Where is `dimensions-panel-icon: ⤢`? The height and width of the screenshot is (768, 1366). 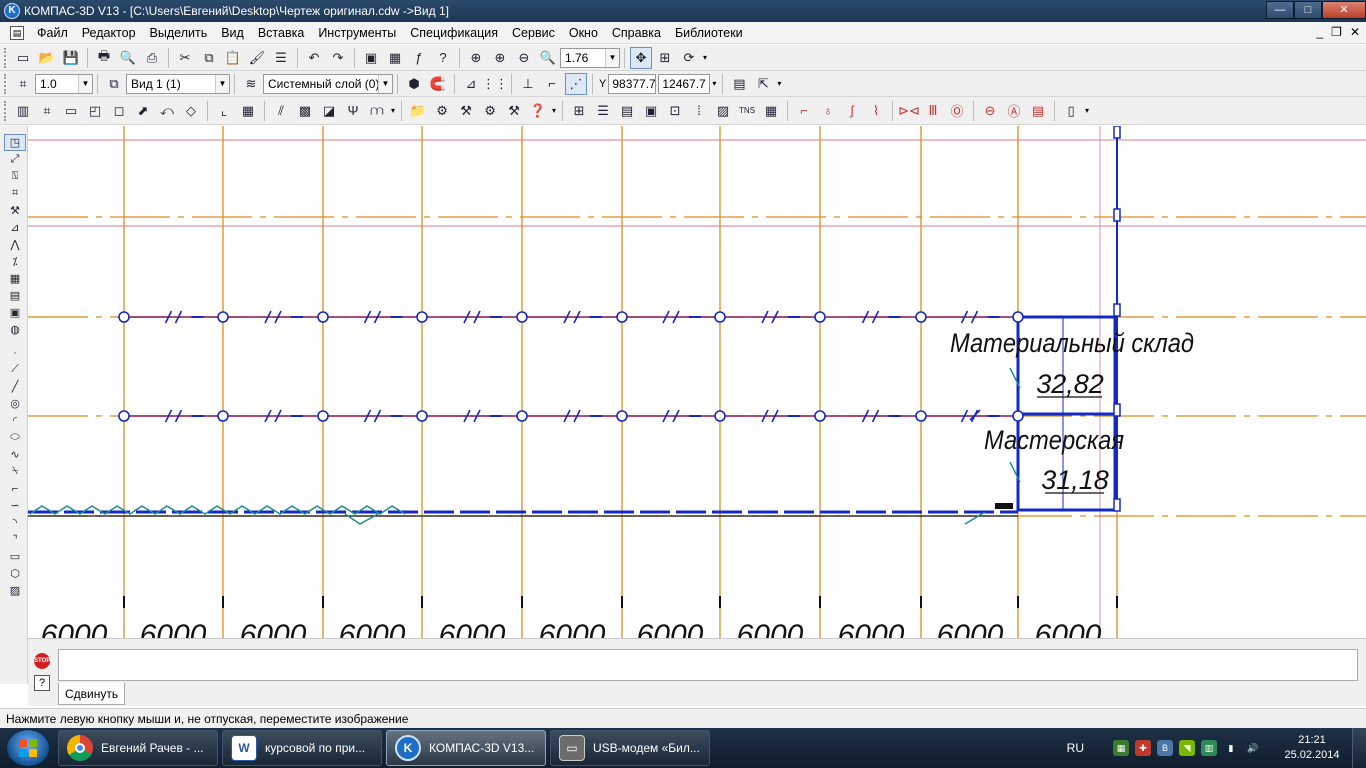 dimensions-panel-icon: ⤢ is located at coordinates (15, 159).